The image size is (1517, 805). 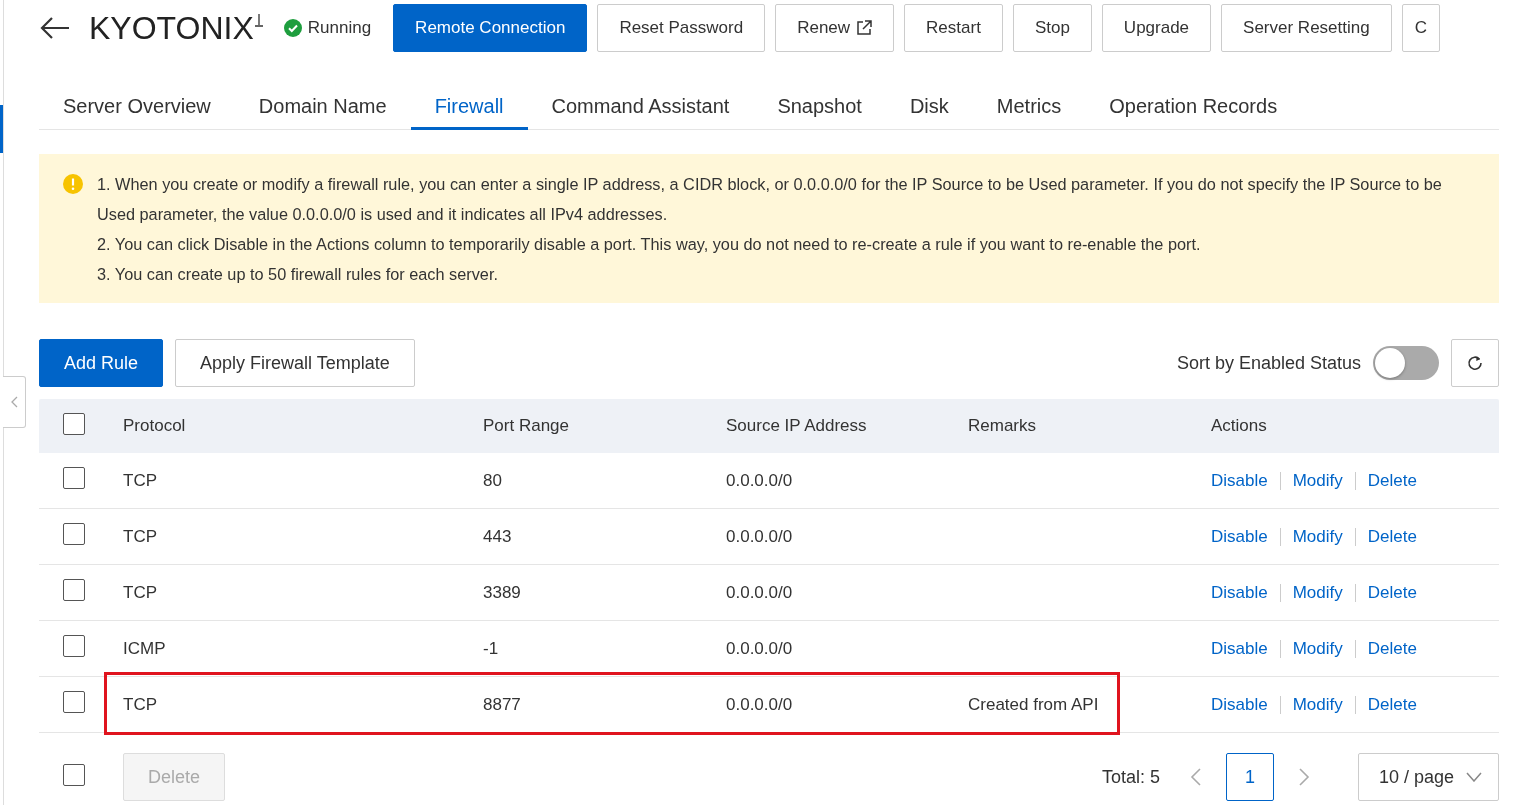 I want to click on status-text: Running, so click(x=339, y=28).